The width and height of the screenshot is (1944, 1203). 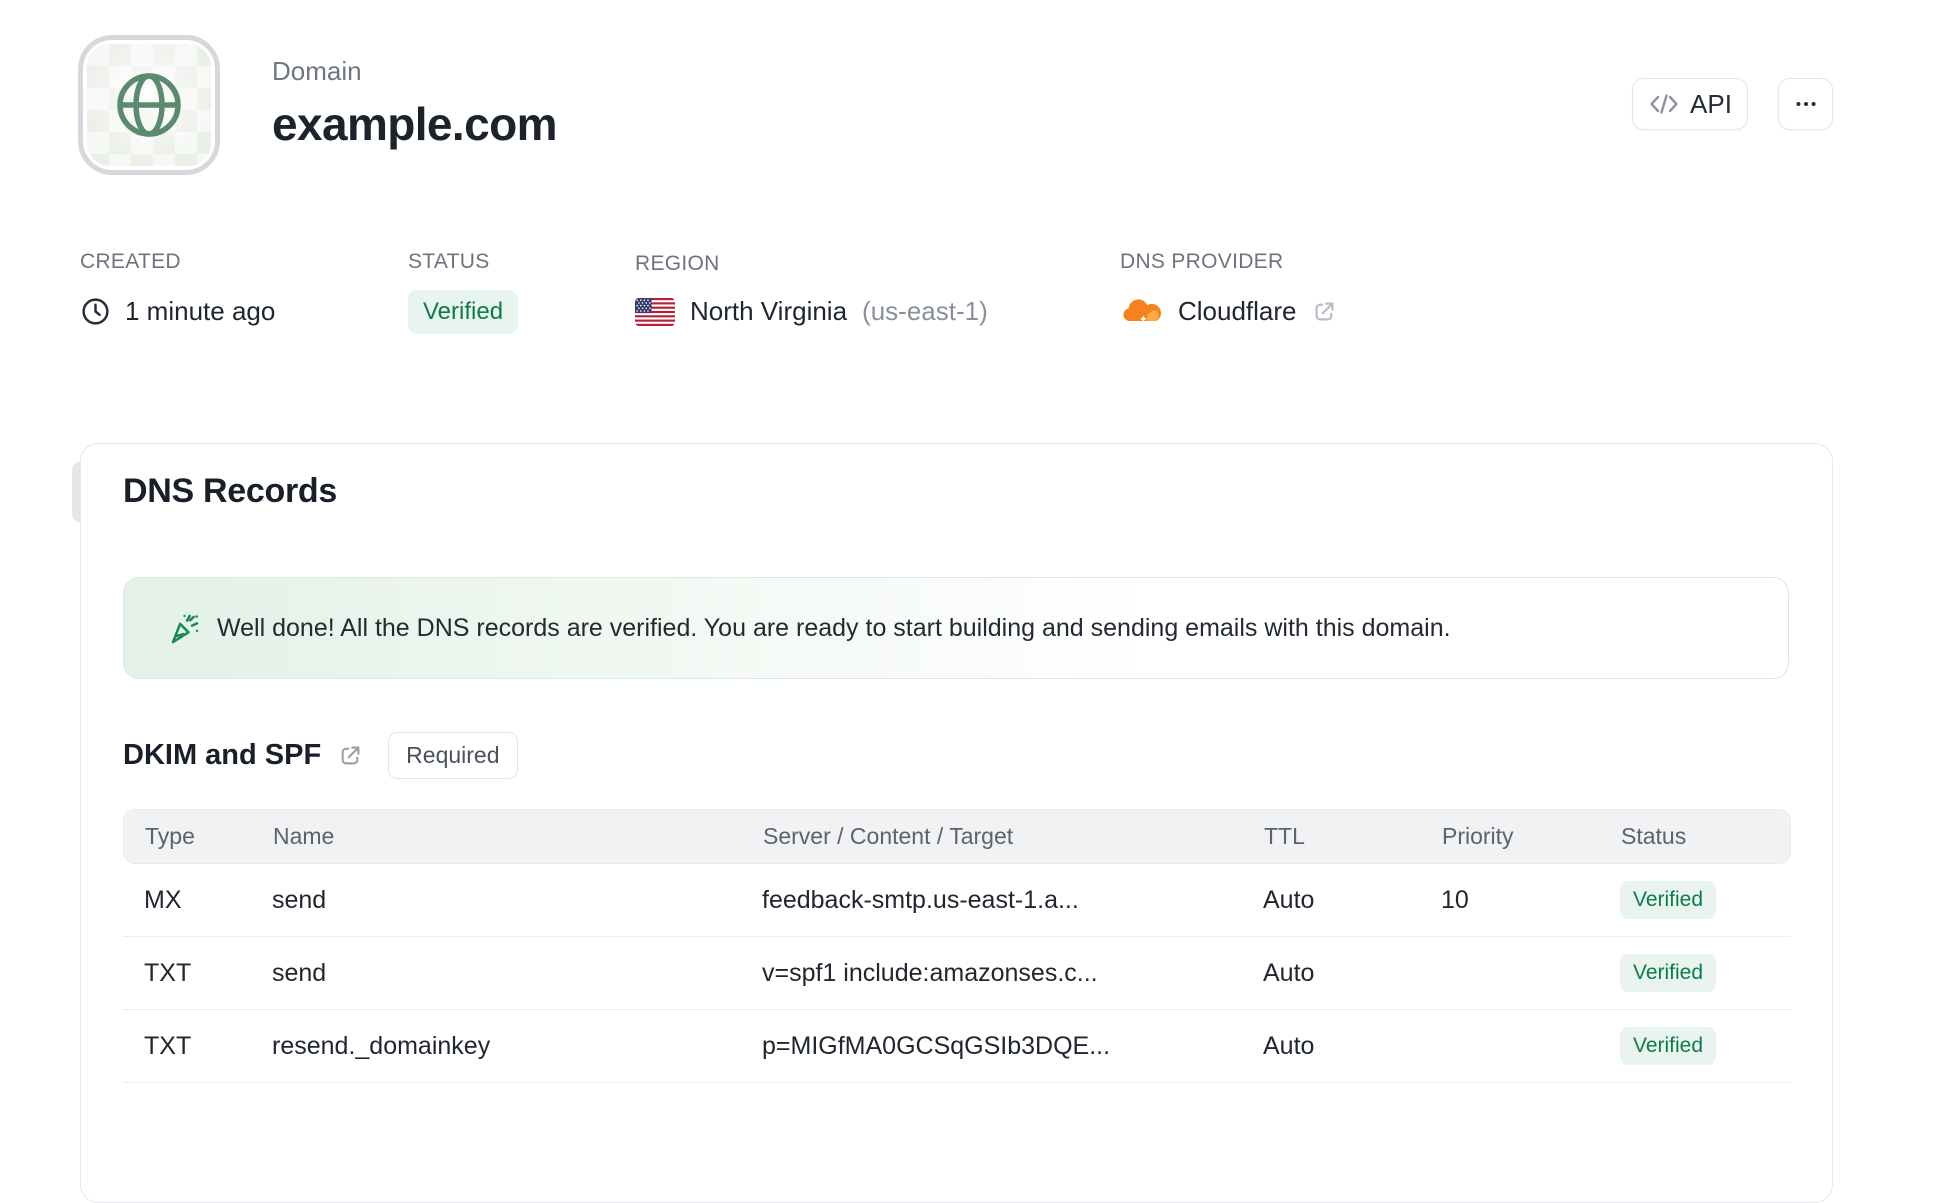 I want to click on cell-type: MX, so click(x=163, y=899).